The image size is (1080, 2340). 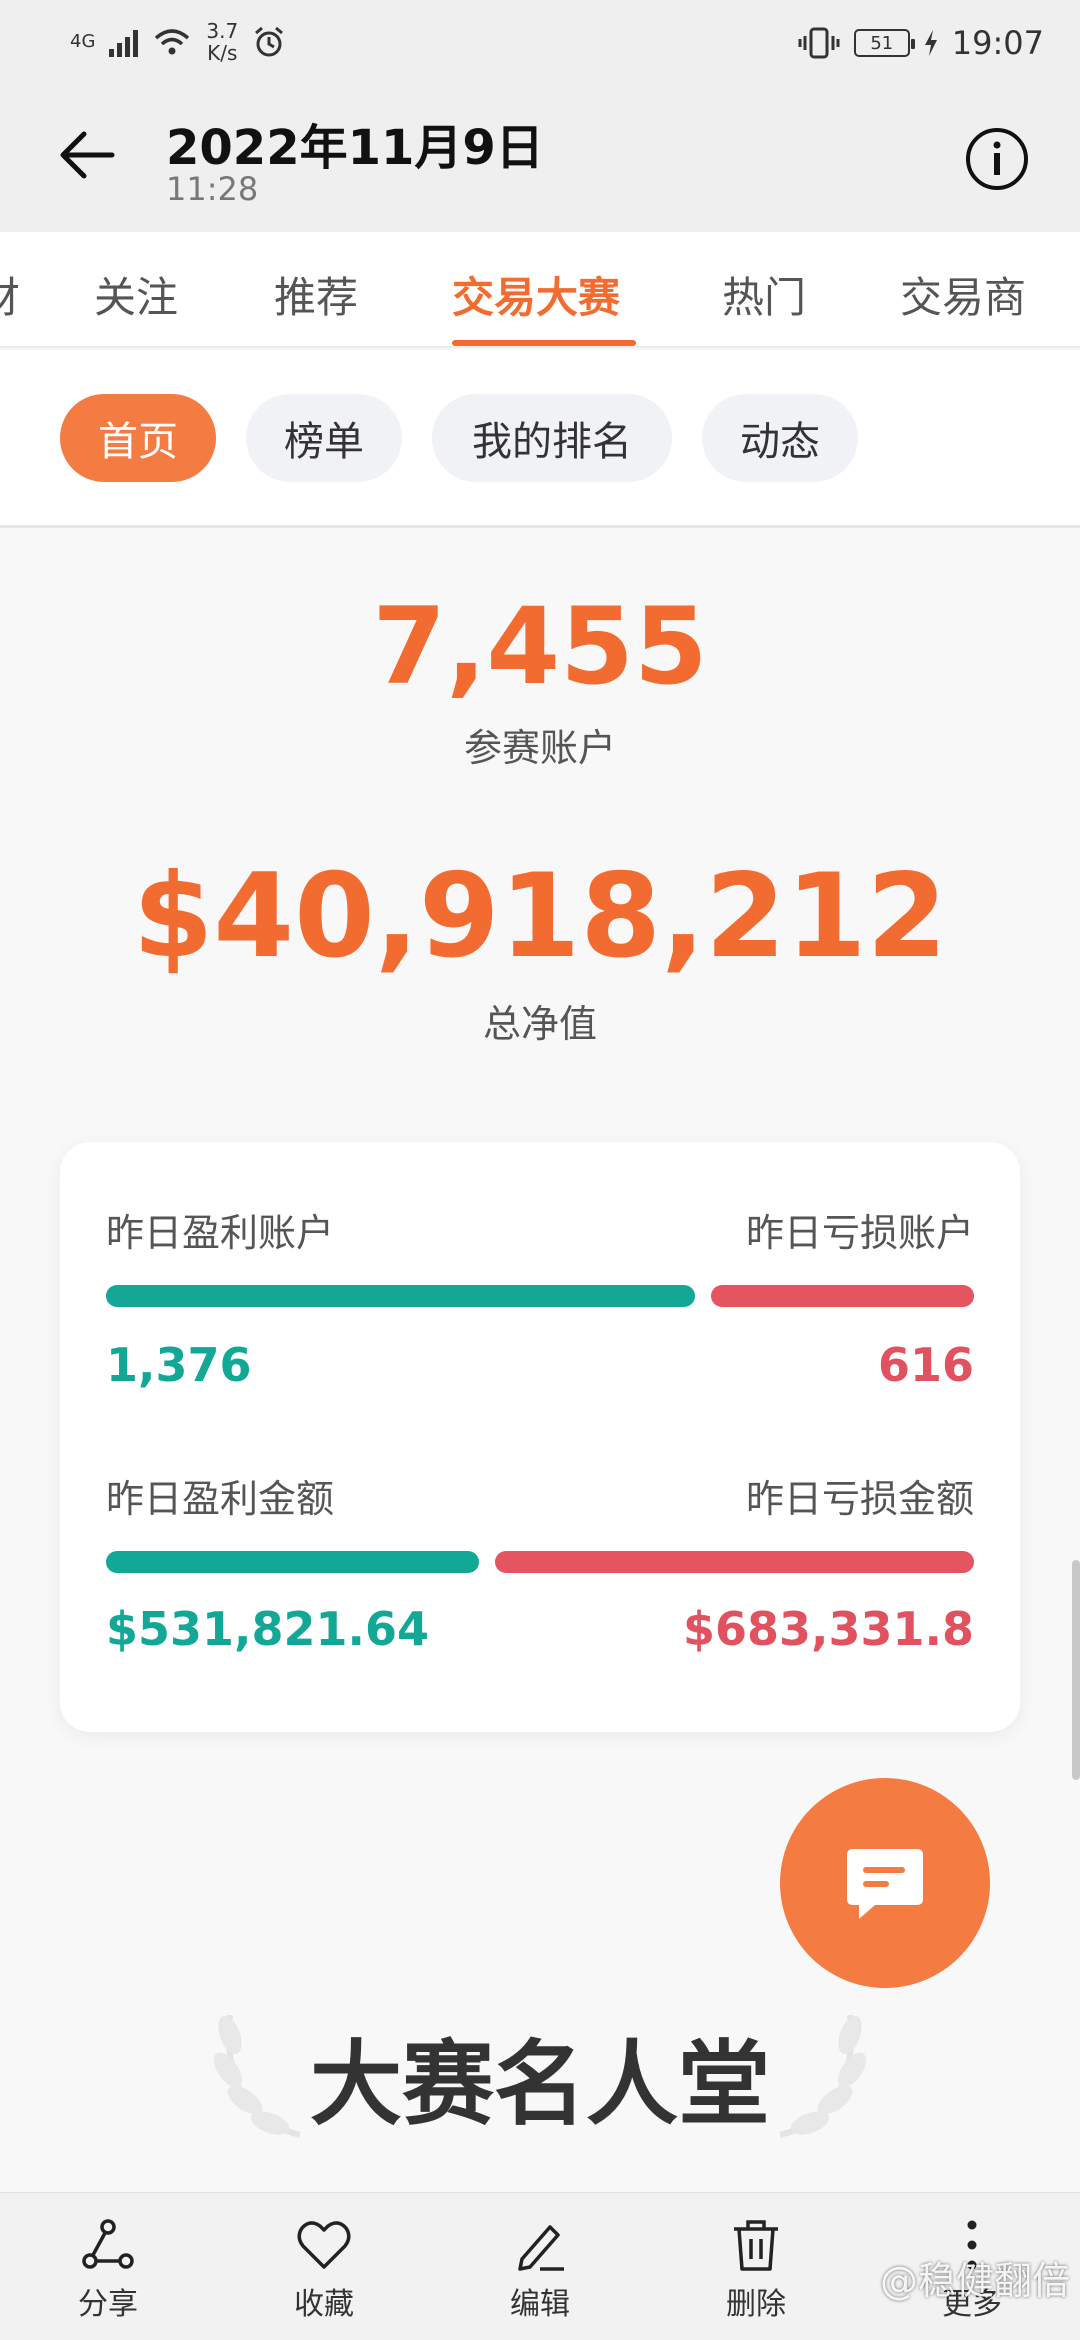 I want to click on sub-navigation: 首页 榜单 我的排名 动态, so click(x=540, y=439).